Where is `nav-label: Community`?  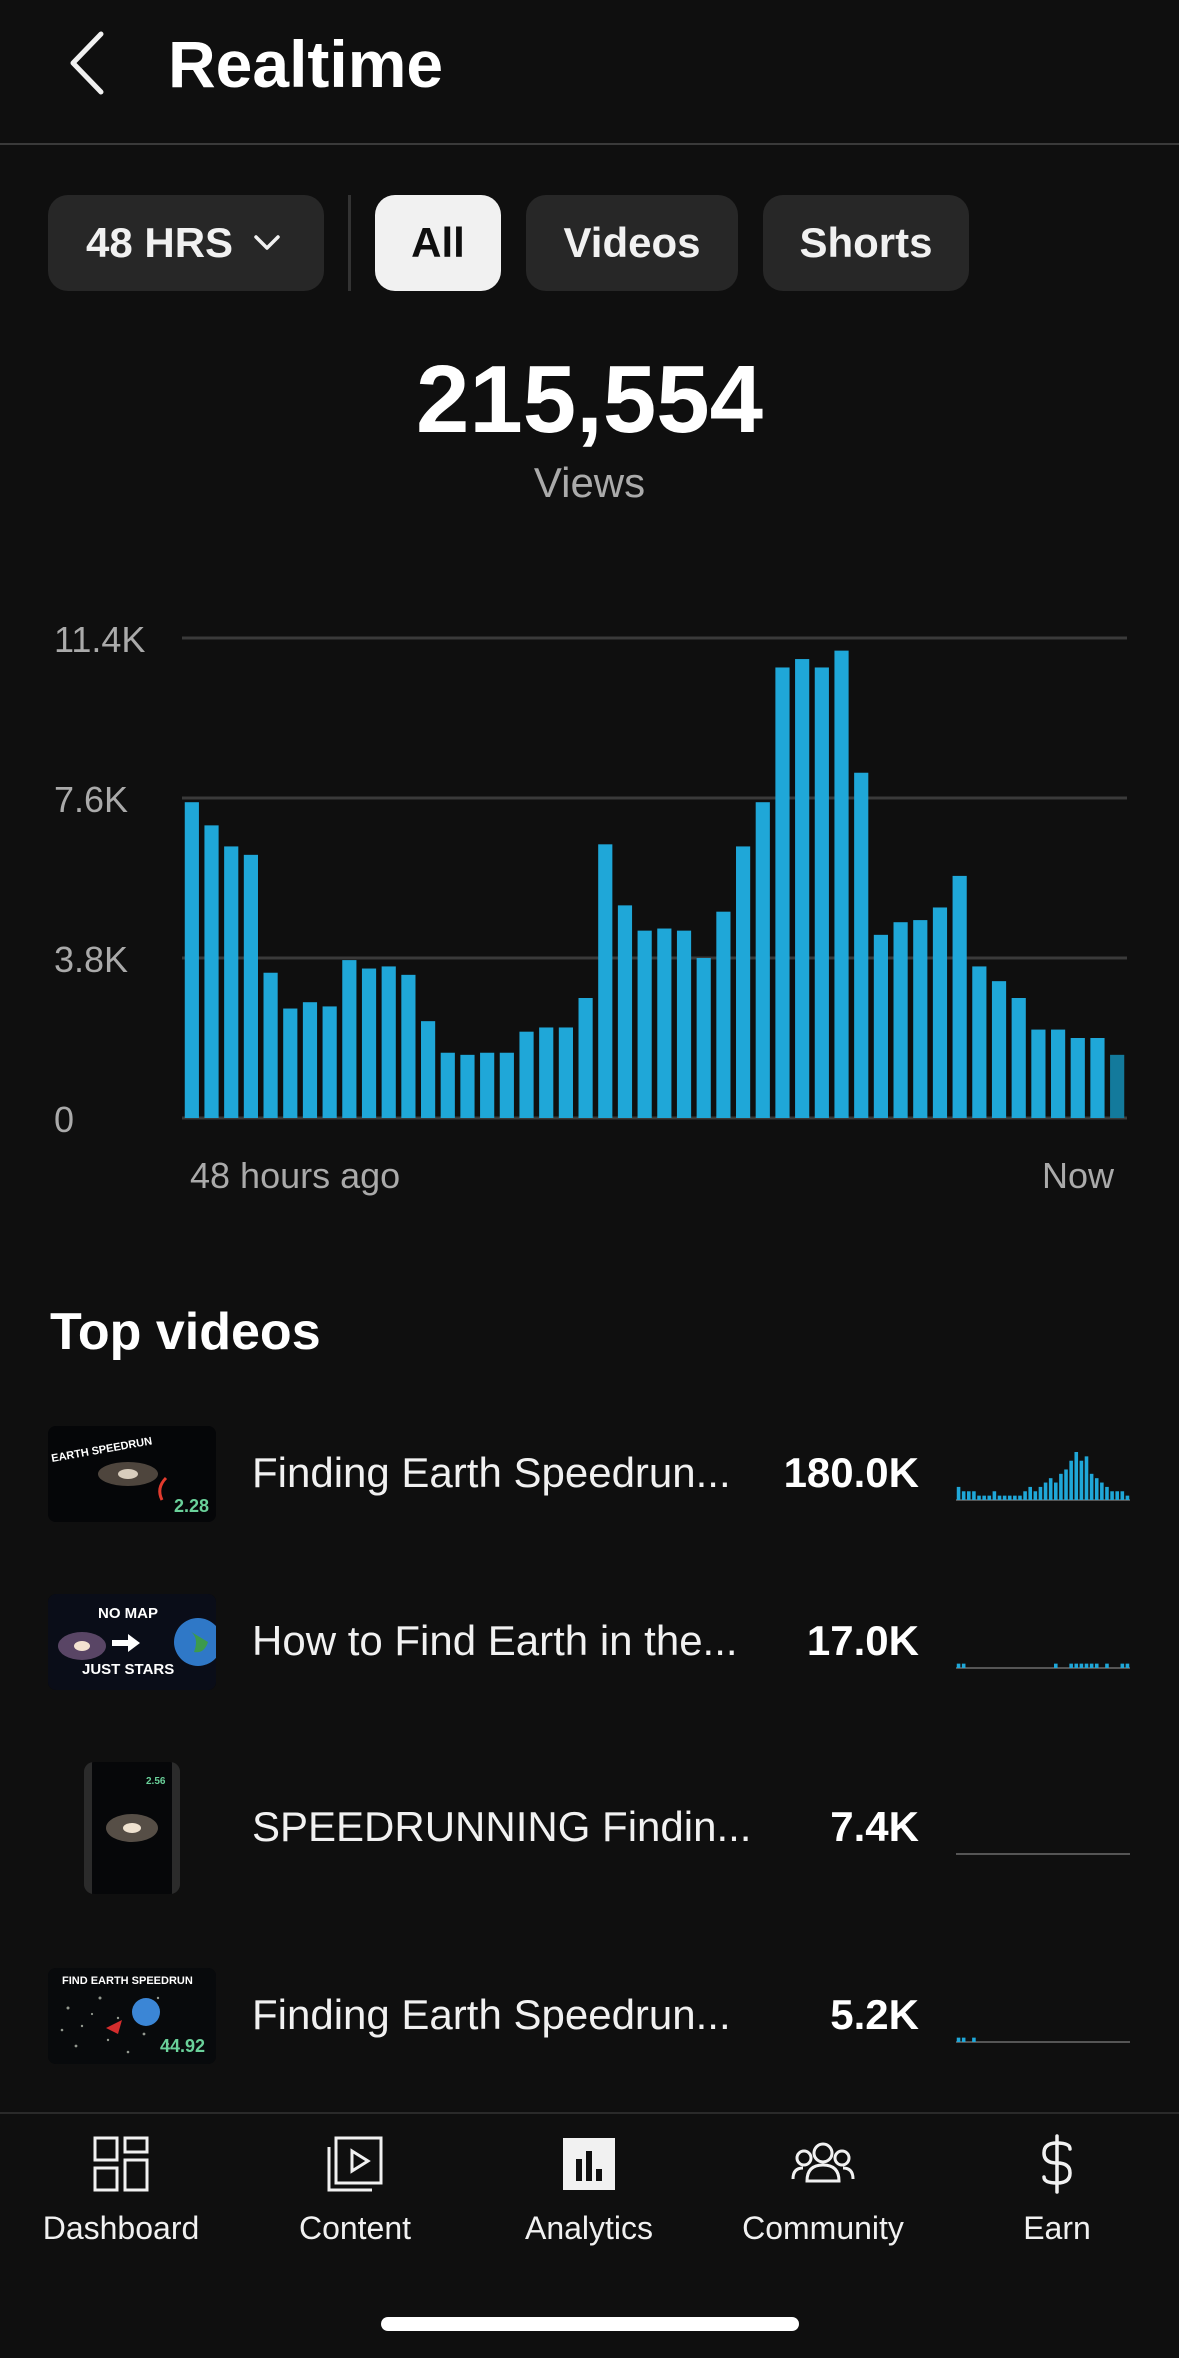 nav-label: Community is located at coordinates (823, 2228).